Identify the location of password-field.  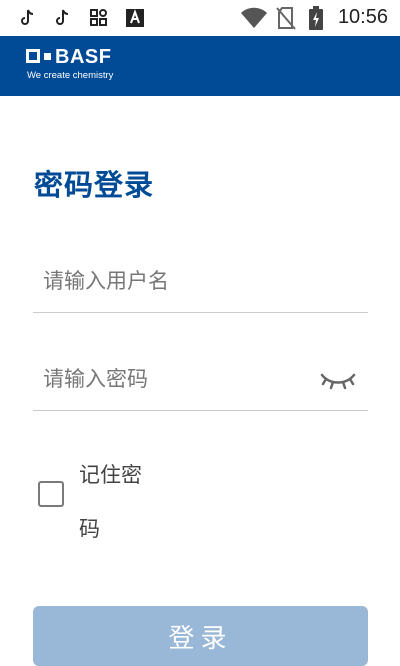
(200, 379).